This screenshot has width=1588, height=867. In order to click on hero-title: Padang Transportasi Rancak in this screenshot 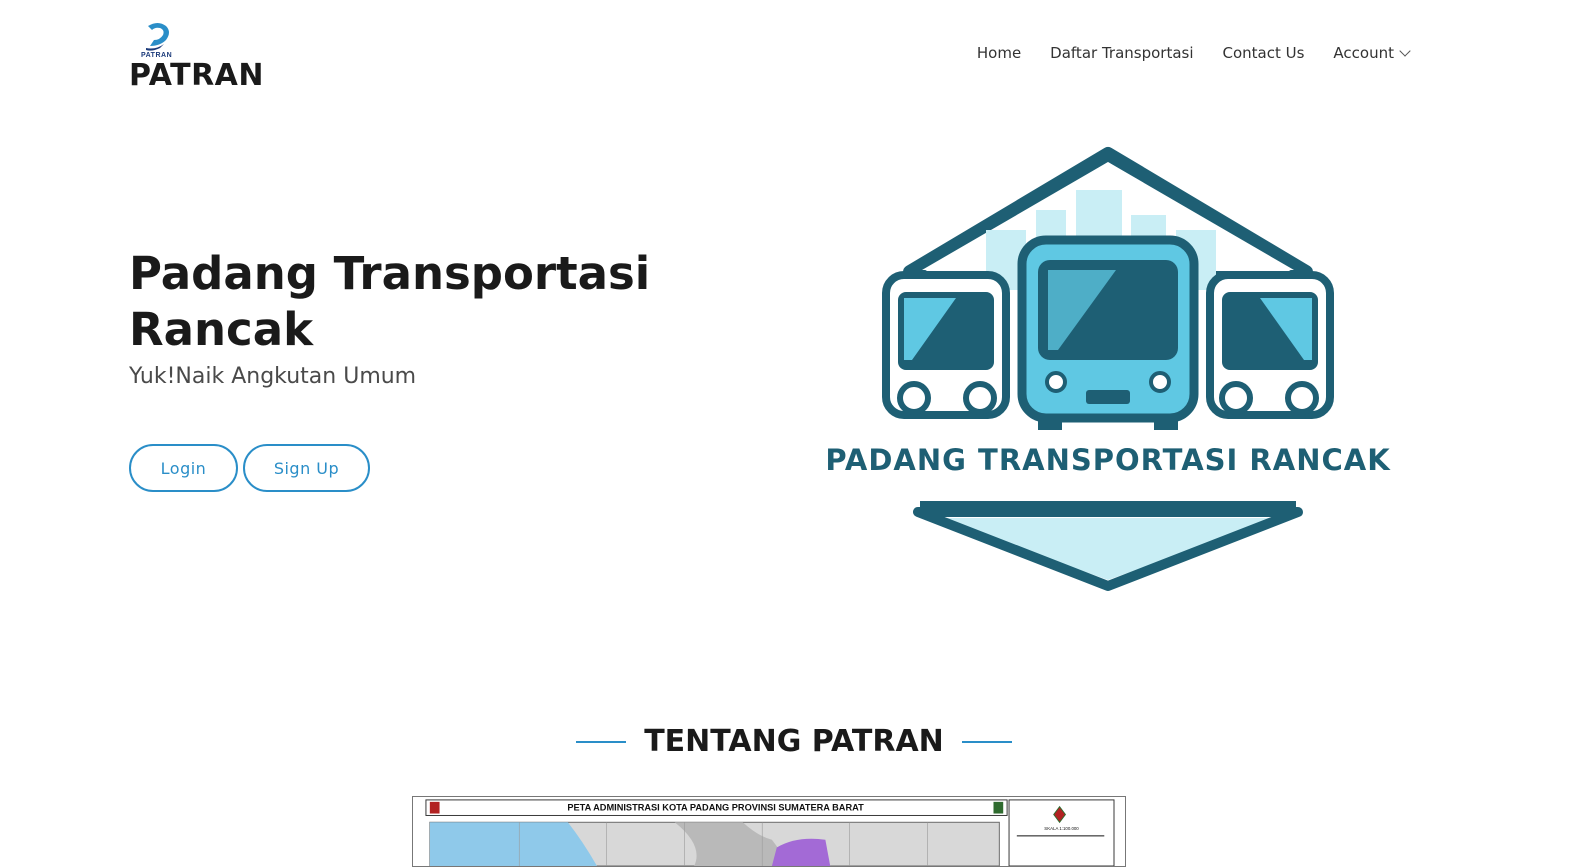, I will do `click(390, 301)`.